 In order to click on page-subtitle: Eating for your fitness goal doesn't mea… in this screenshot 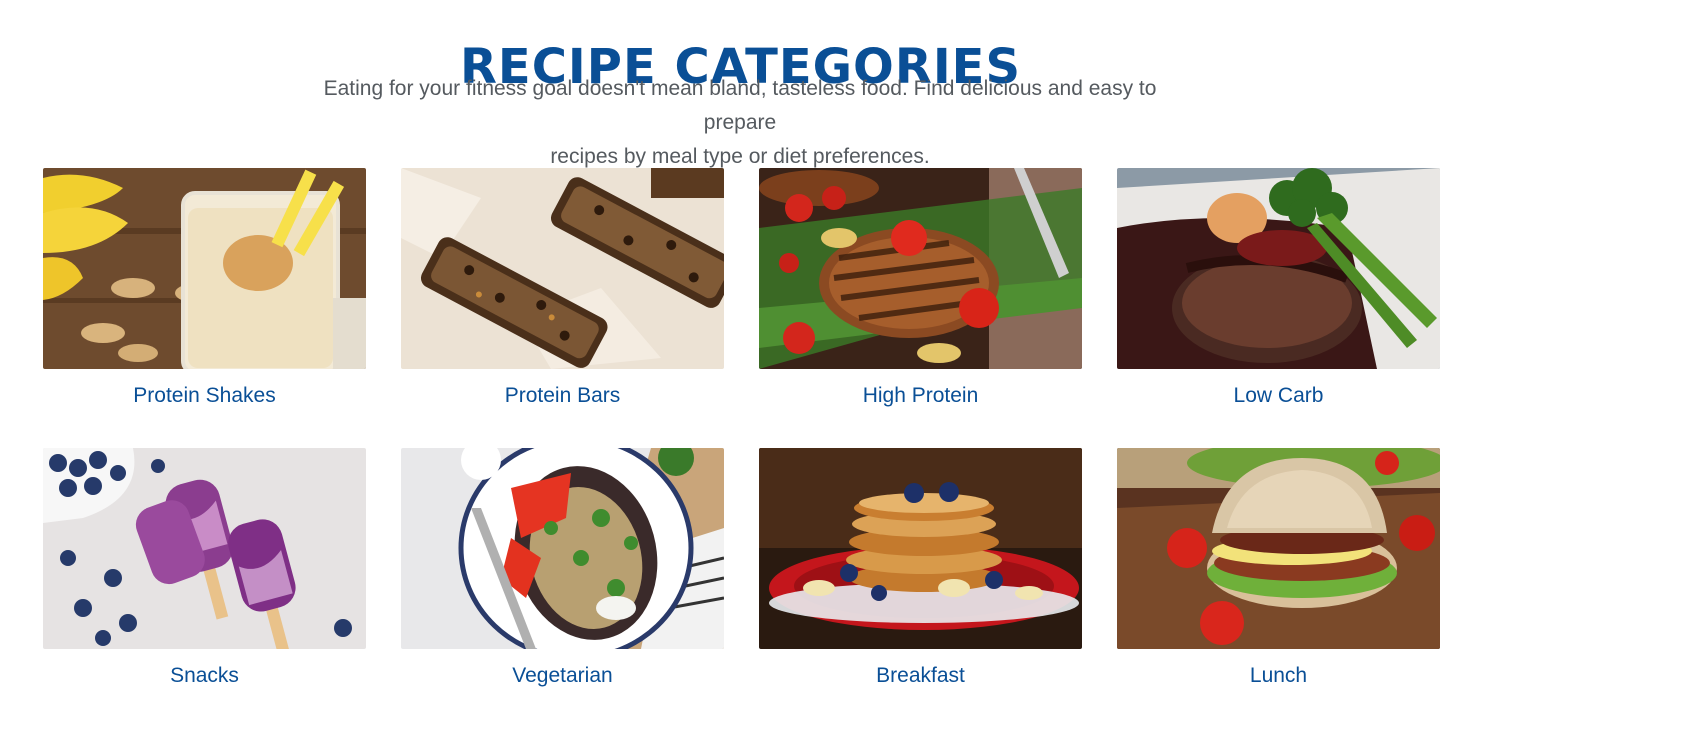, I will do `click(740, 123)`.